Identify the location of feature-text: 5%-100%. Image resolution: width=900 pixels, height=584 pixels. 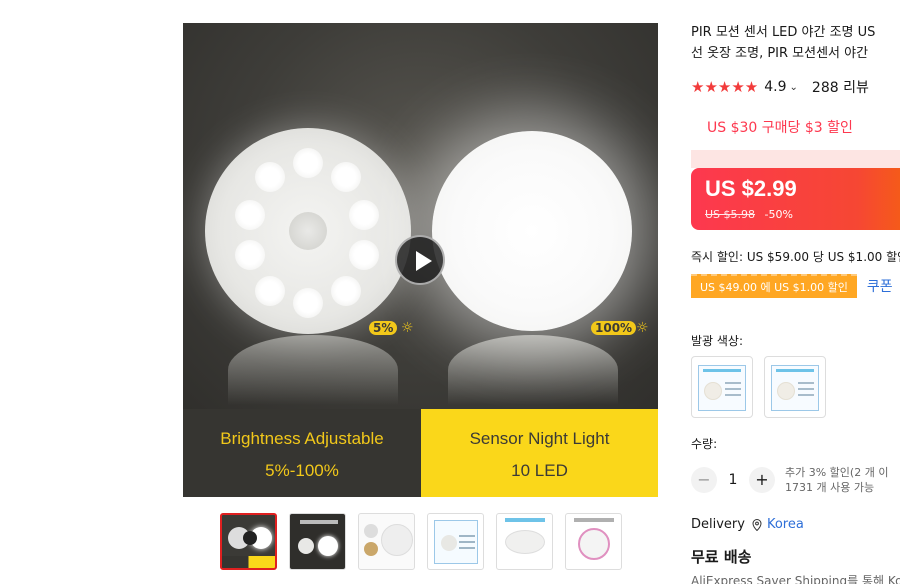
(302, 470).